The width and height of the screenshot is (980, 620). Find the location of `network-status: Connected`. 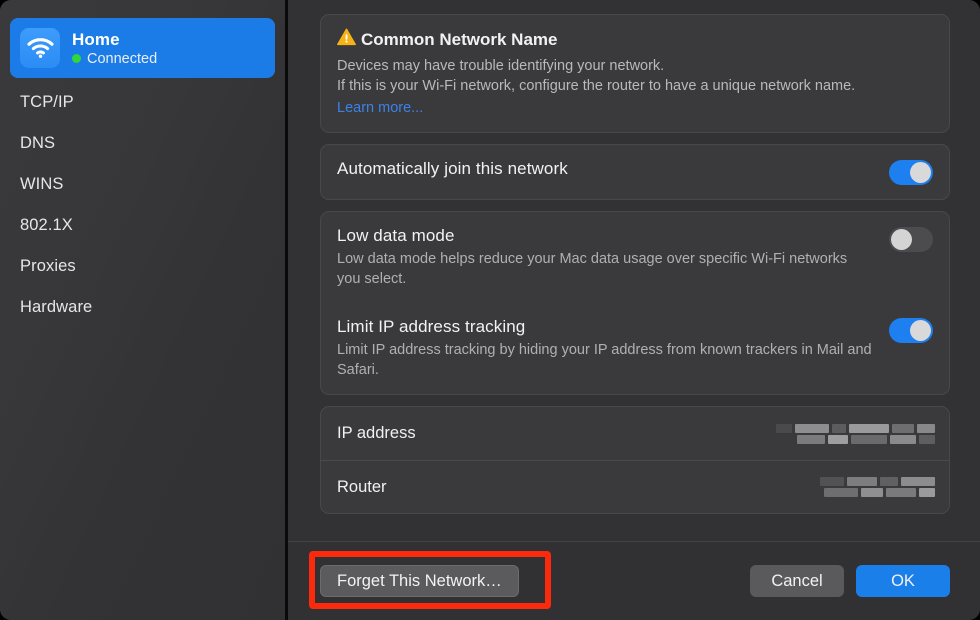

network-status: Connected is located at coordinates (114, 59).